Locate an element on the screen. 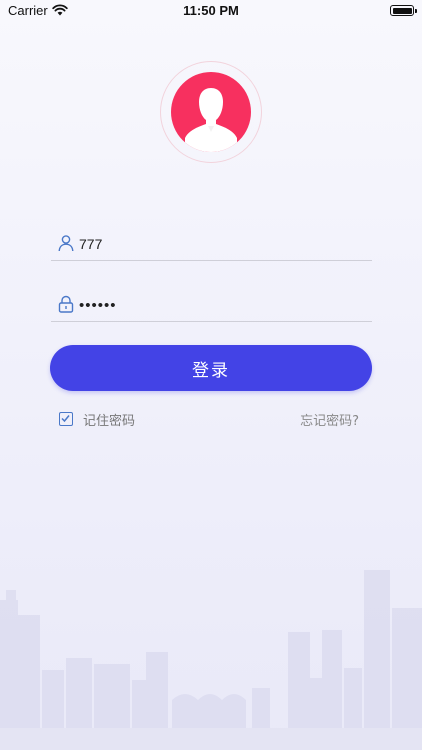 The width and height of the screenshot is (422, 750). password-field is located at coordinates (211, 305).